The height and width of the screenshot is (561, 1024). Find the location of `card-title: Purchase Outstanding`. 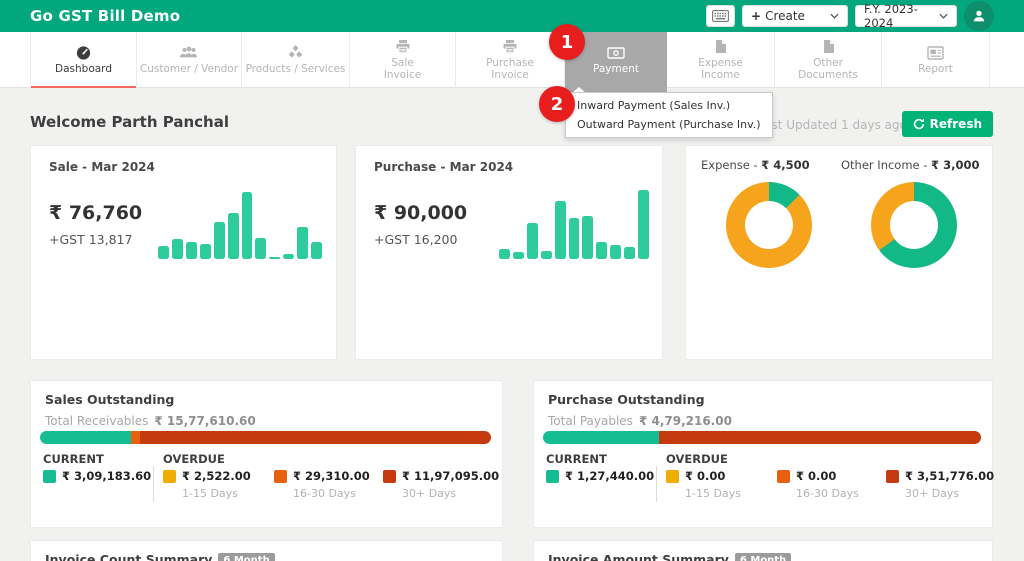

card-title: Purchase Outstanding is located at coordinates (626, 399).